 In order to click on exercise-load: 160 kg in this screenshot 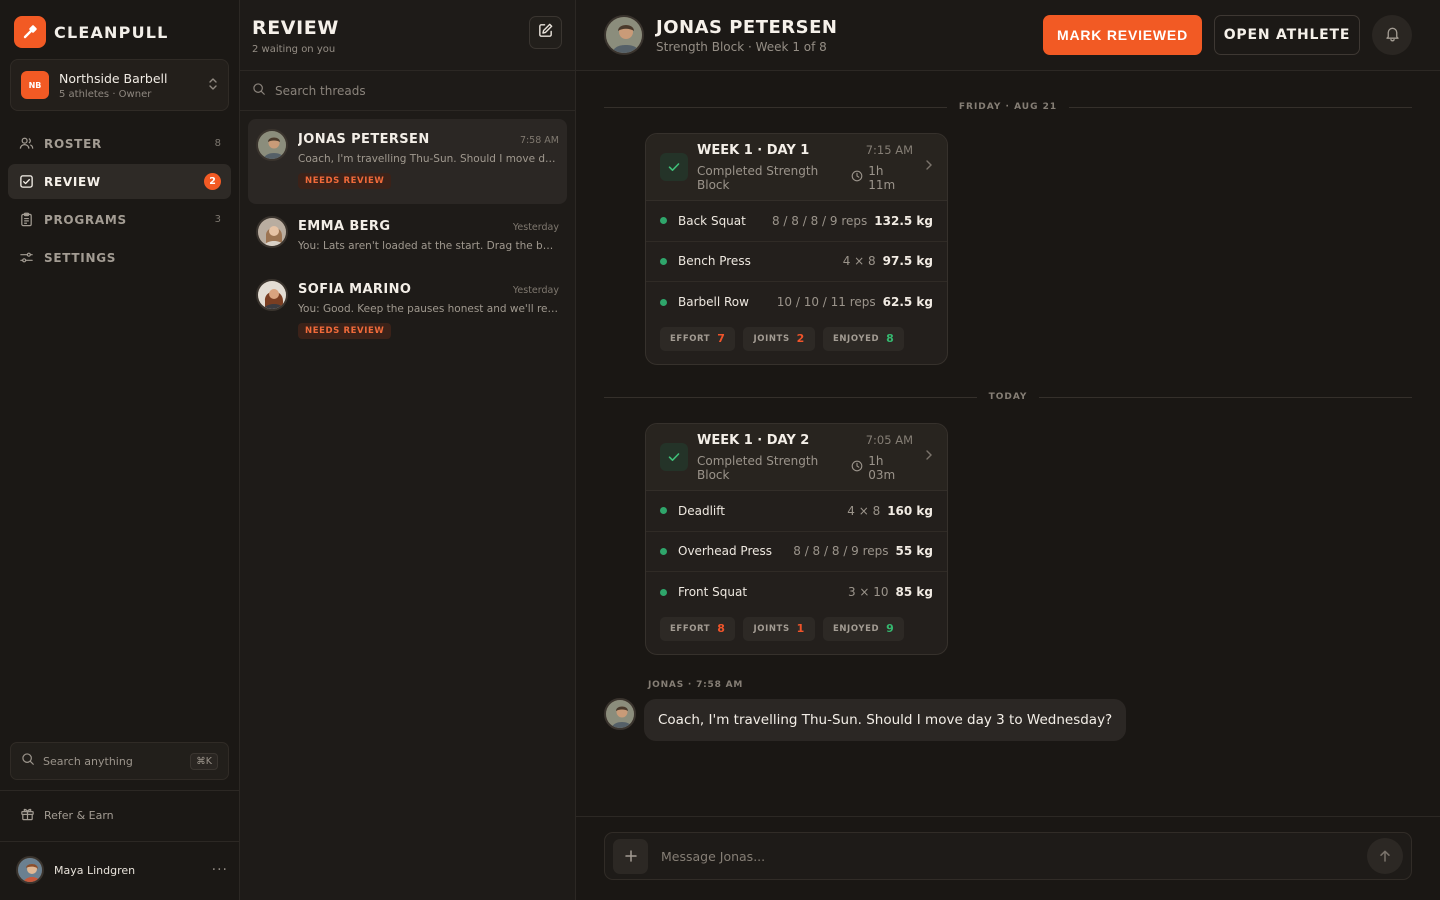, I will do `click(910, 510)`.